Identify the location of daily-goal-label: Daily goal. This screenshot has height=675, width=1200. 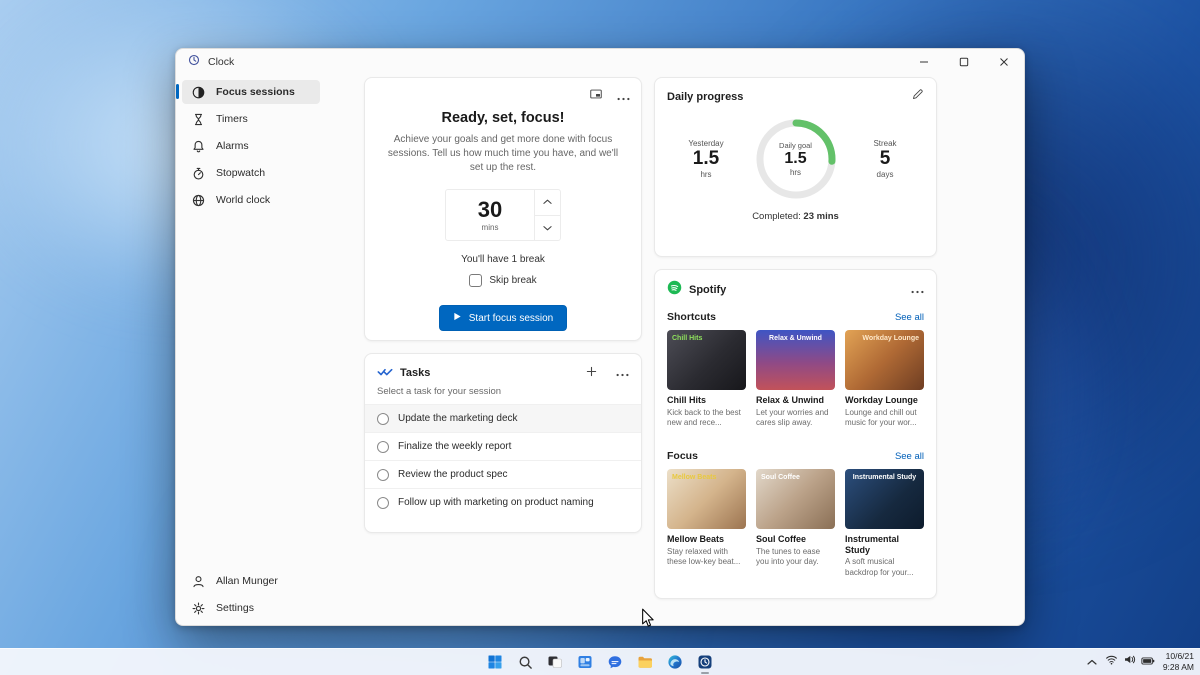
(795, 145).